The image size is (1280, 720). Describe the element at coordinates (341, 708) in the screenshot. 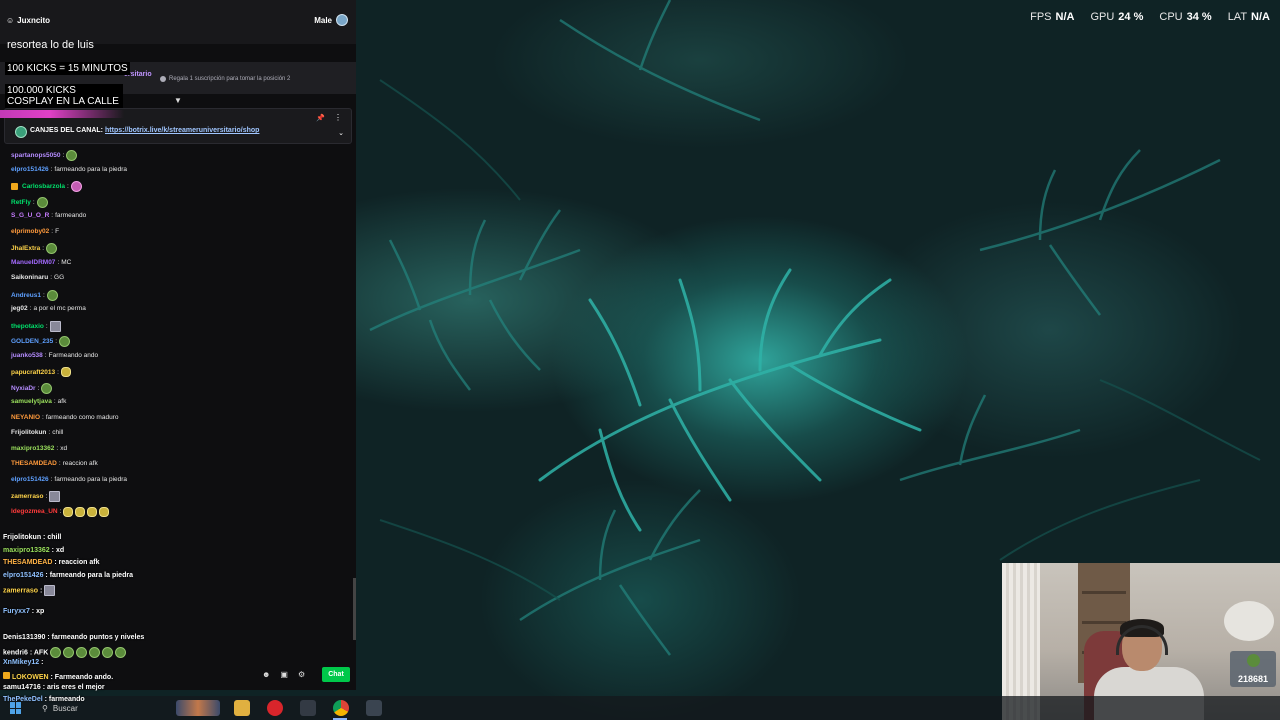

I see `chrome-icon` at that location.